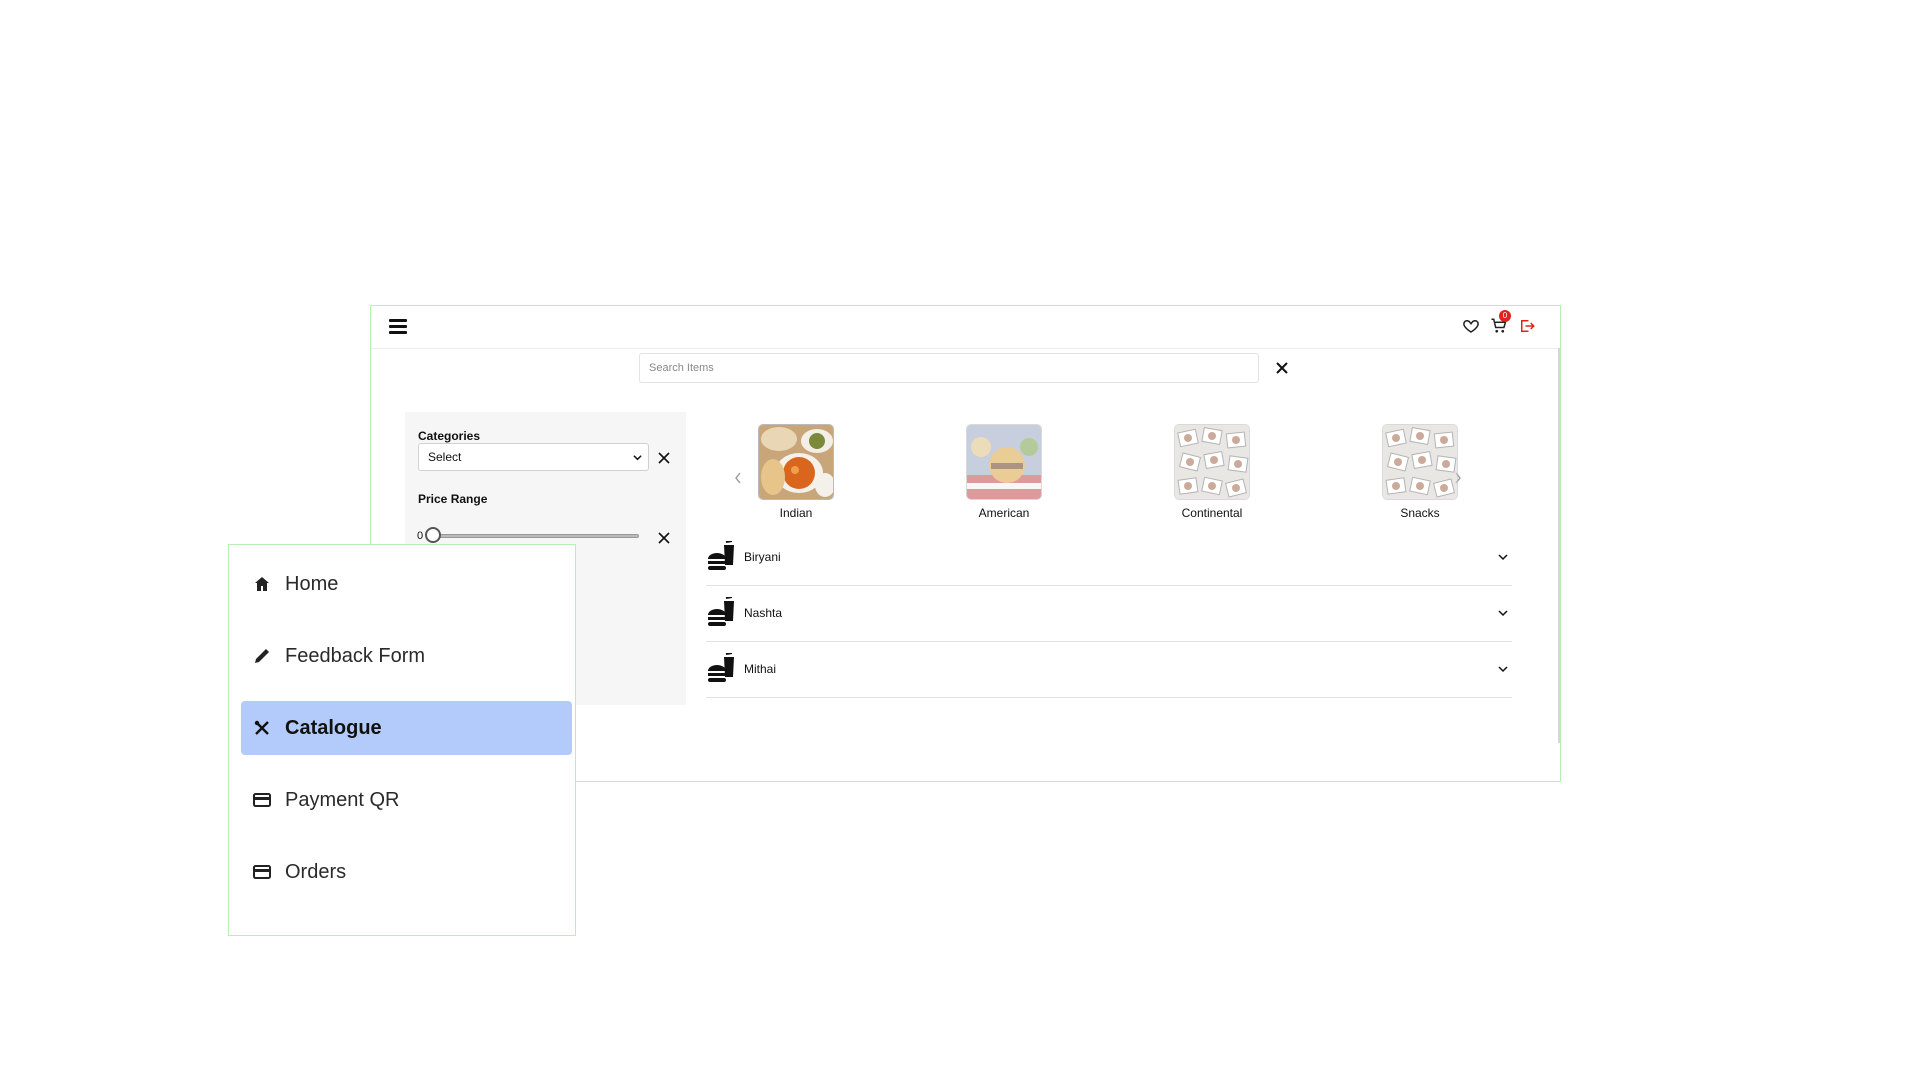  I want to click on price-range-value: 0, so click(420, 536).